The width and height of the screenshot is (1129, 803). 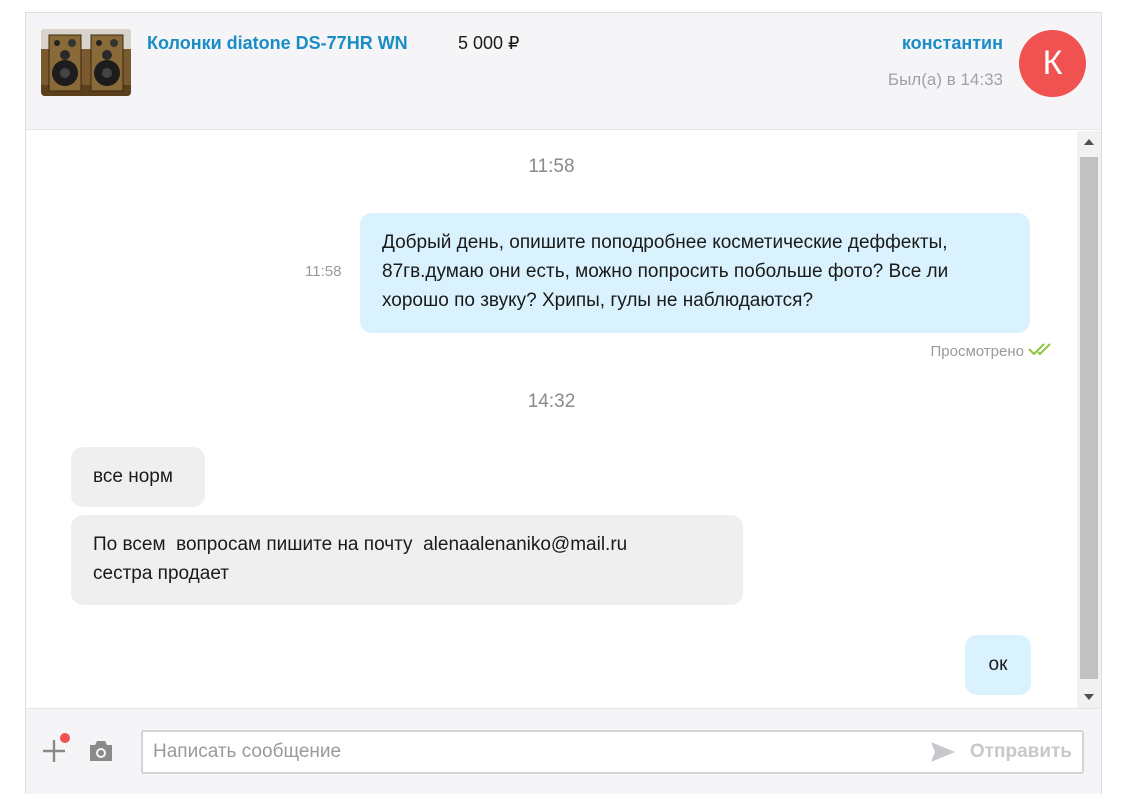 I want to click on avatar: К, so click(x=1052, y=63).